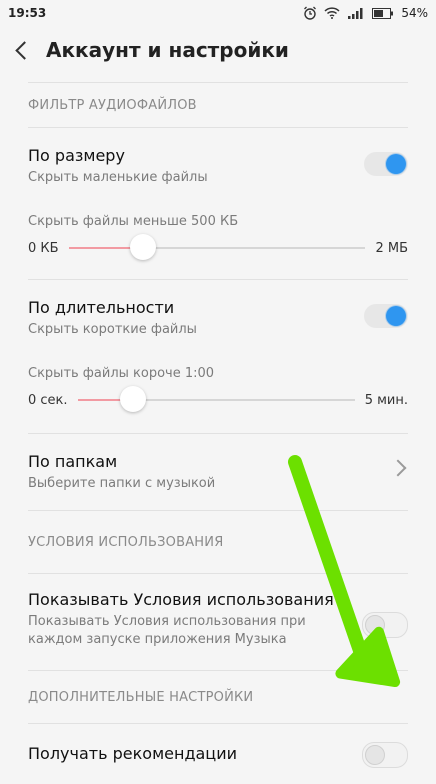 This screenshot has height=784, width=436. I want to click on recommendations-title: Получать рекомендации, so click(132, 753).